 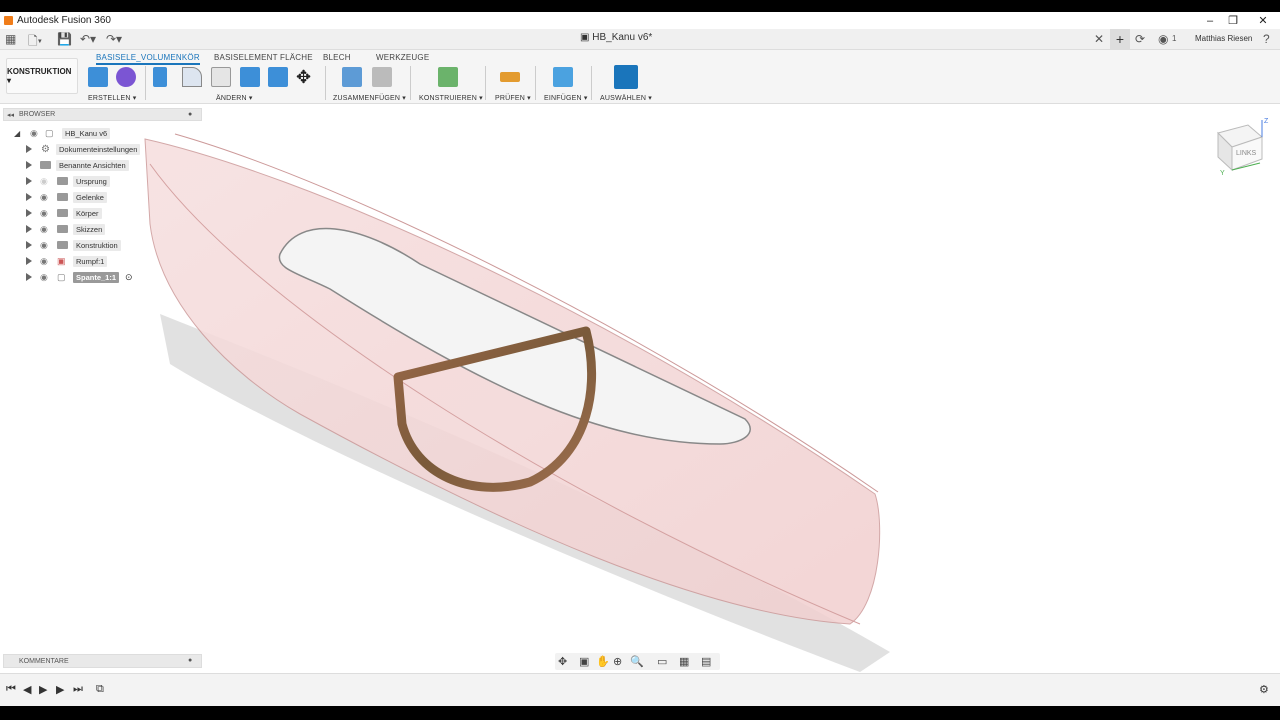 I want to click on select-icon, so click(x=626, y=77).